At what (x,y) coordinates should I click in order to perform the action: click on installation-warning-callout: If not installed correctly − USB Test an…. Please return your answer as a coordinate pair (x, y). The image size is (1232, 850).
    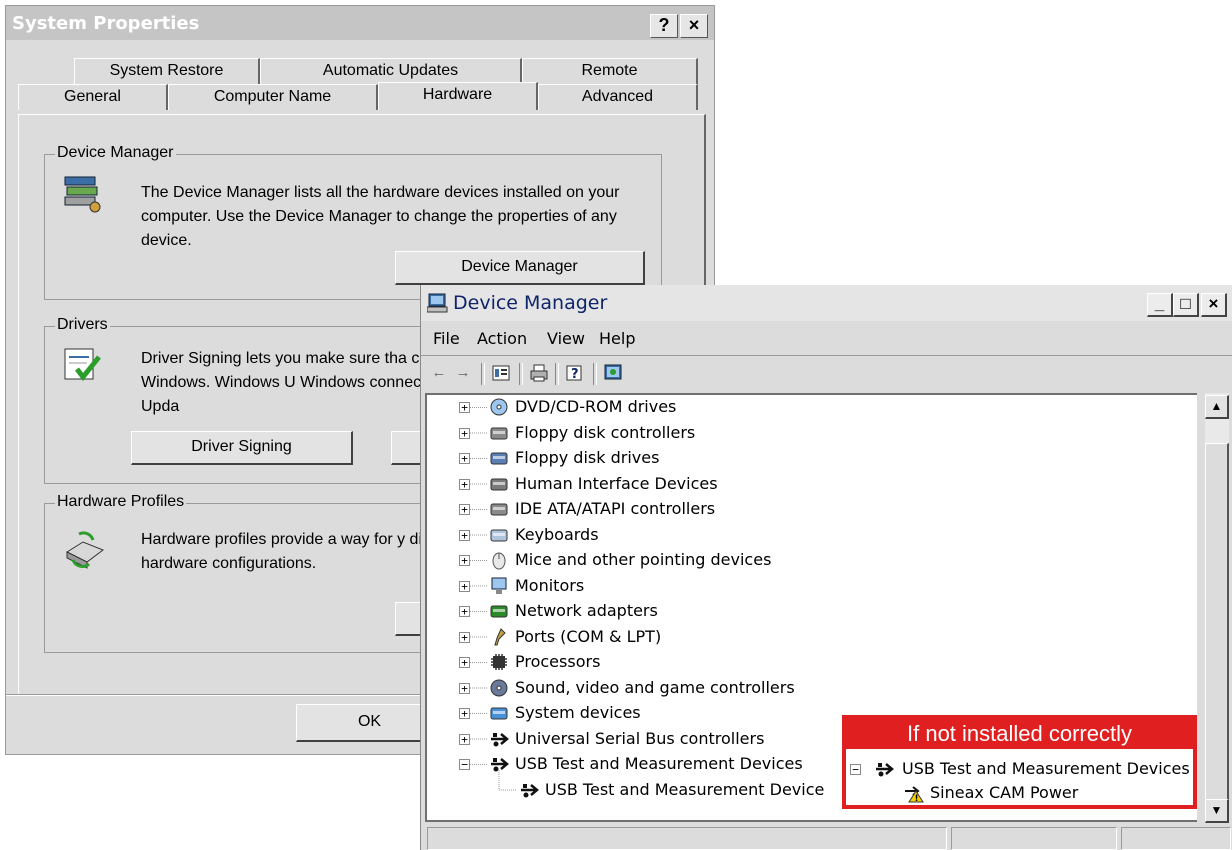
    Looking at the image, I should click on (1019, 762).